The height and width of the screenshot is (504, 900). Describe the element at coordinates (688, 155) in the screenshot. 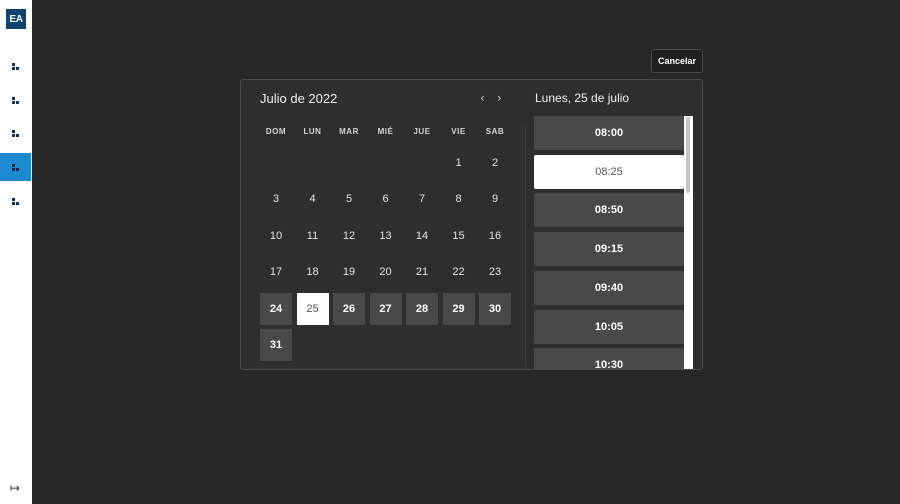

I see `scrollbar-thumb` at that location.